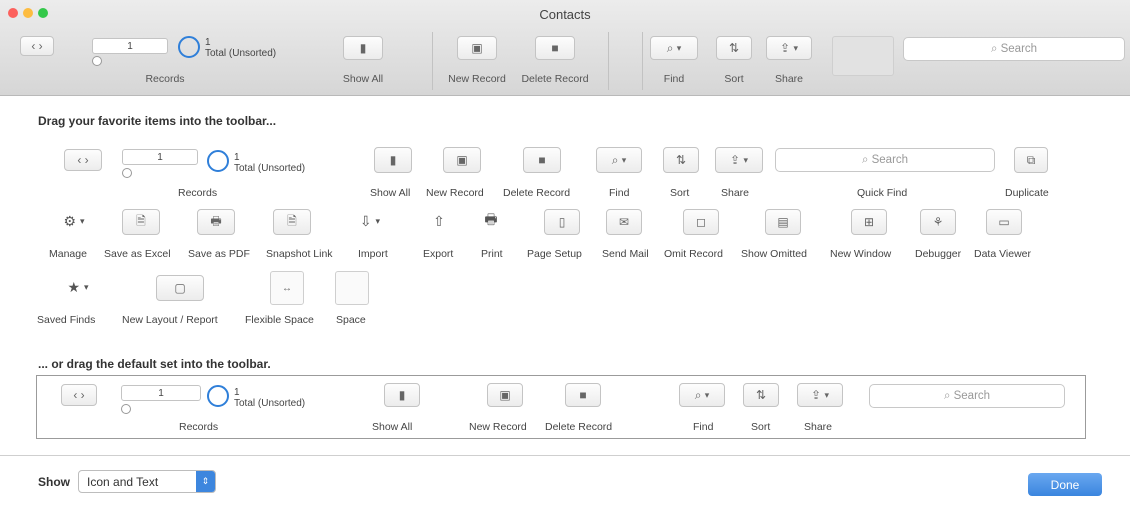 The width and height of the screenshot is (1130, 512). Describe the element at coordinates (1014, 49) in the screenshot. I see `toolbar-search-field: ⌕ Search` at that location.